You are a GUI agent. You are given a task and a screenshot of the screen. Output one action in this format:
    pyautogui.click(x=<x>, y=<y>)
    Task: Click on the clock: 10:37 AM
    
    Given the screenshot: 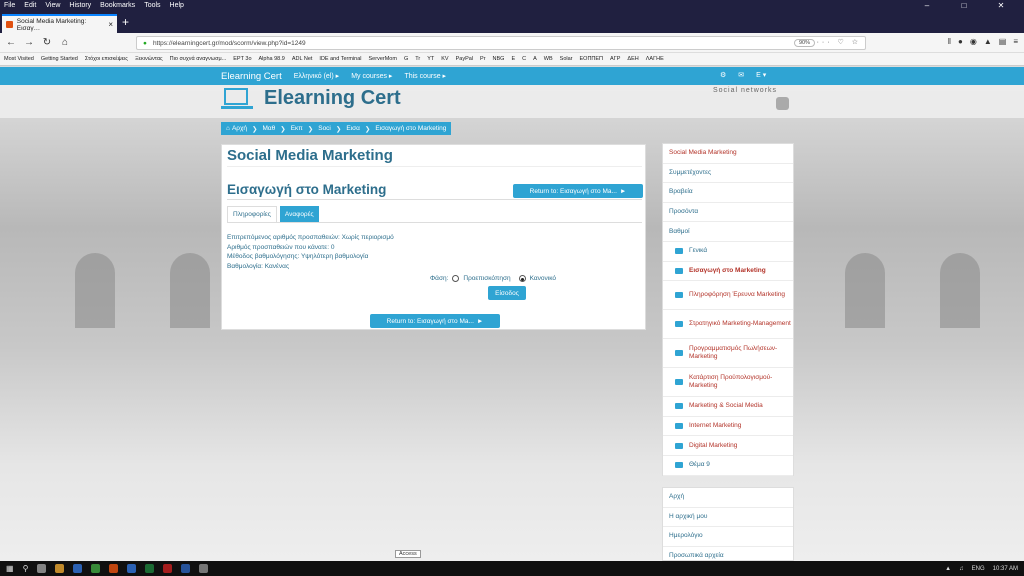 What is the action you would take?
    pyautogui.click(x=1005, y=569)
    